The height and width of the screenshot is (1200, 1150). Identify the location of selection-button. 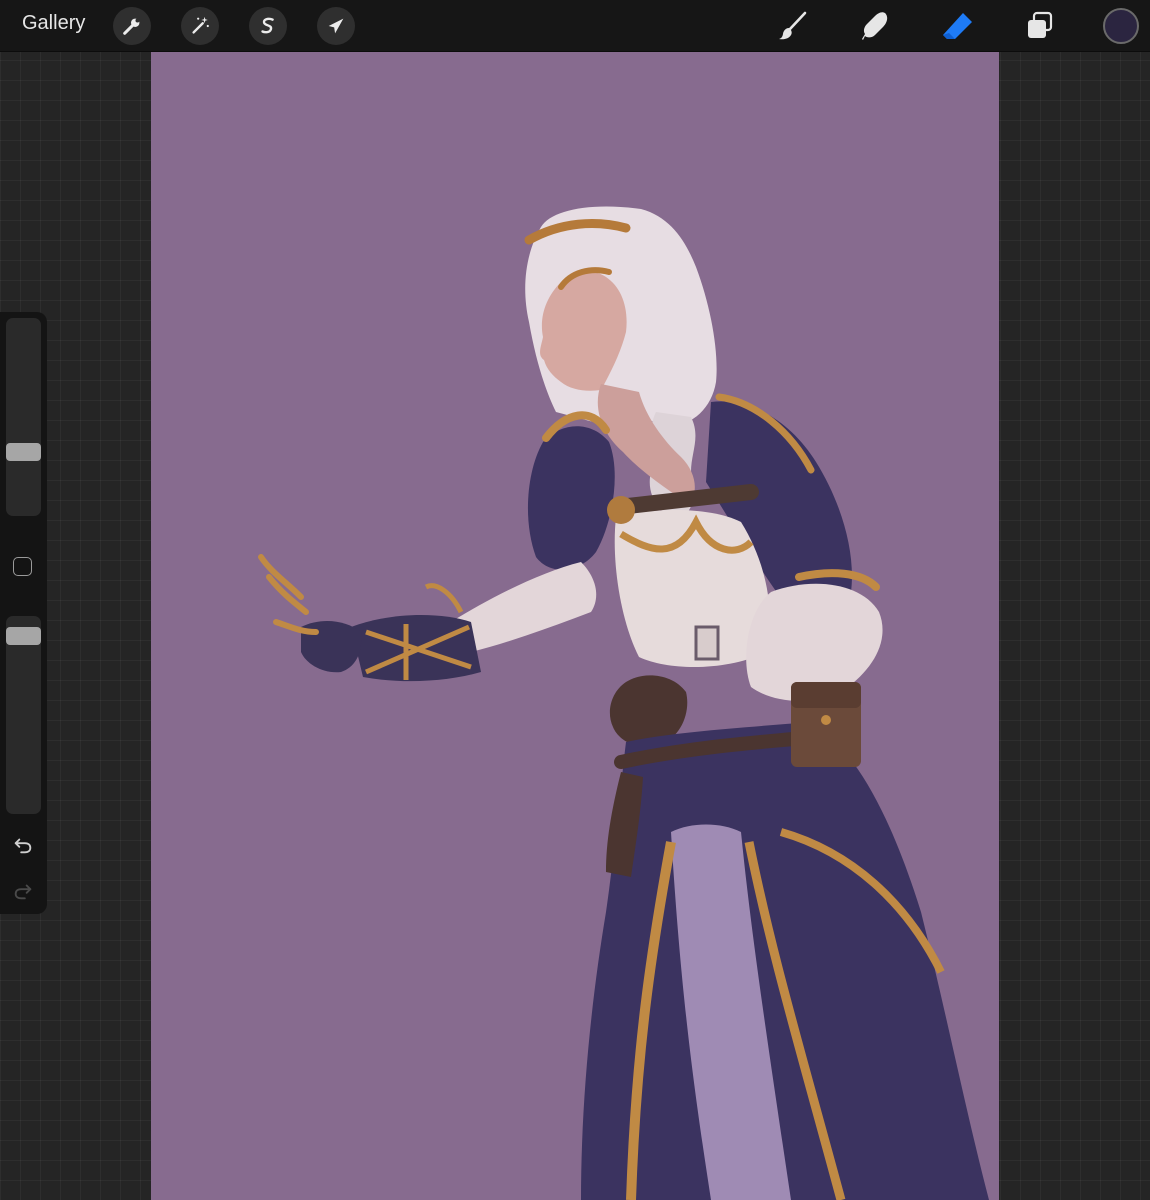
(268, 26).